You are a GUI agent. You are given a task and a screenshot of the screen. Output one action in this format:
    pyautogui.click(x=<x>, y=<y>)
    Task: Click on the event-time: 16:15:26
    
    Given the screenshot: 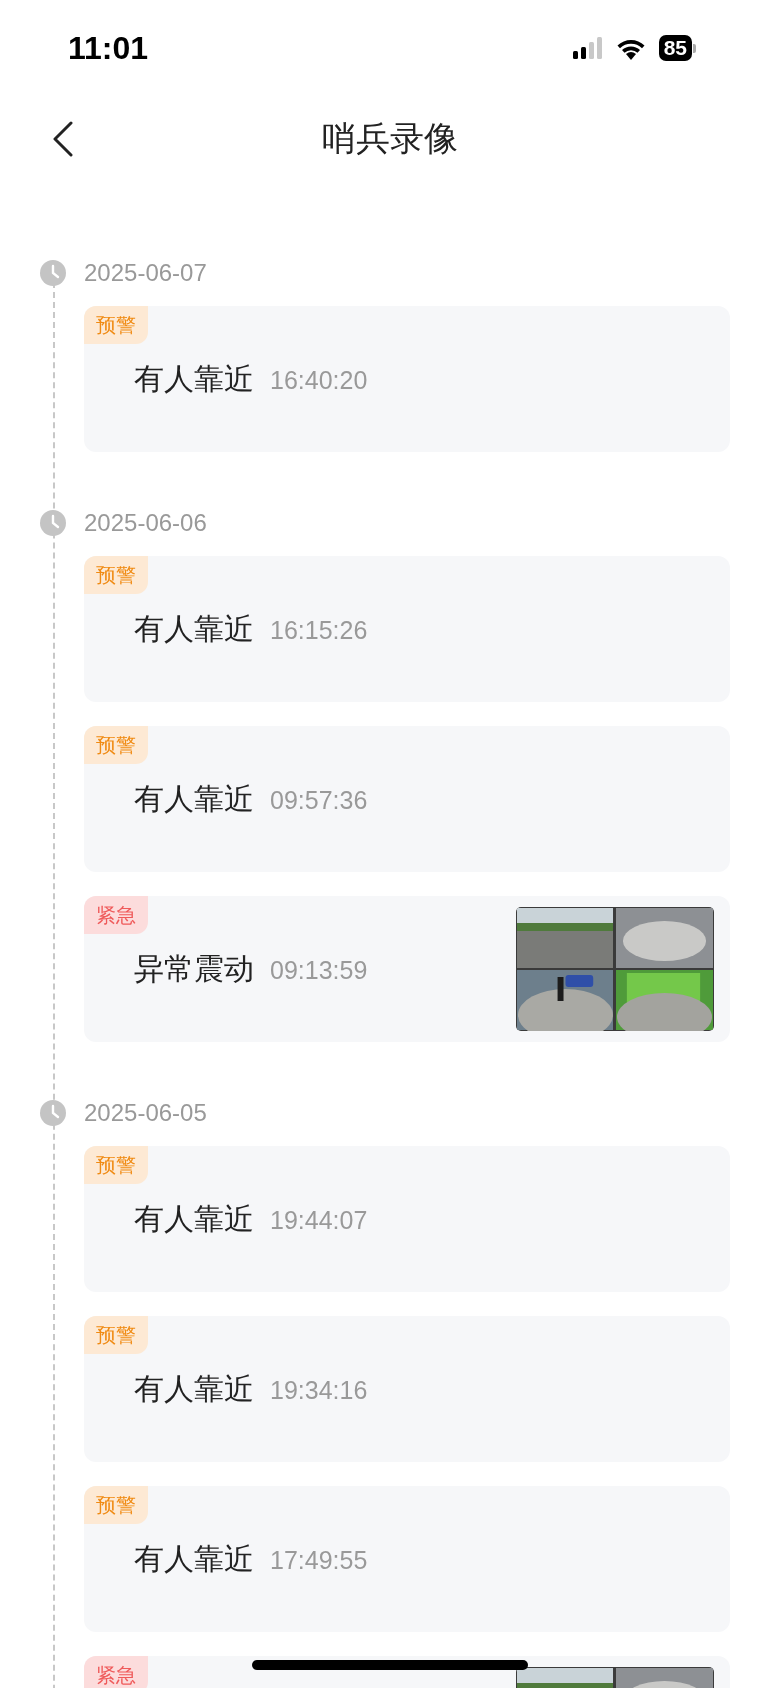 What is the action you would take?
    pyautogui.click(x=319, y=630)
    